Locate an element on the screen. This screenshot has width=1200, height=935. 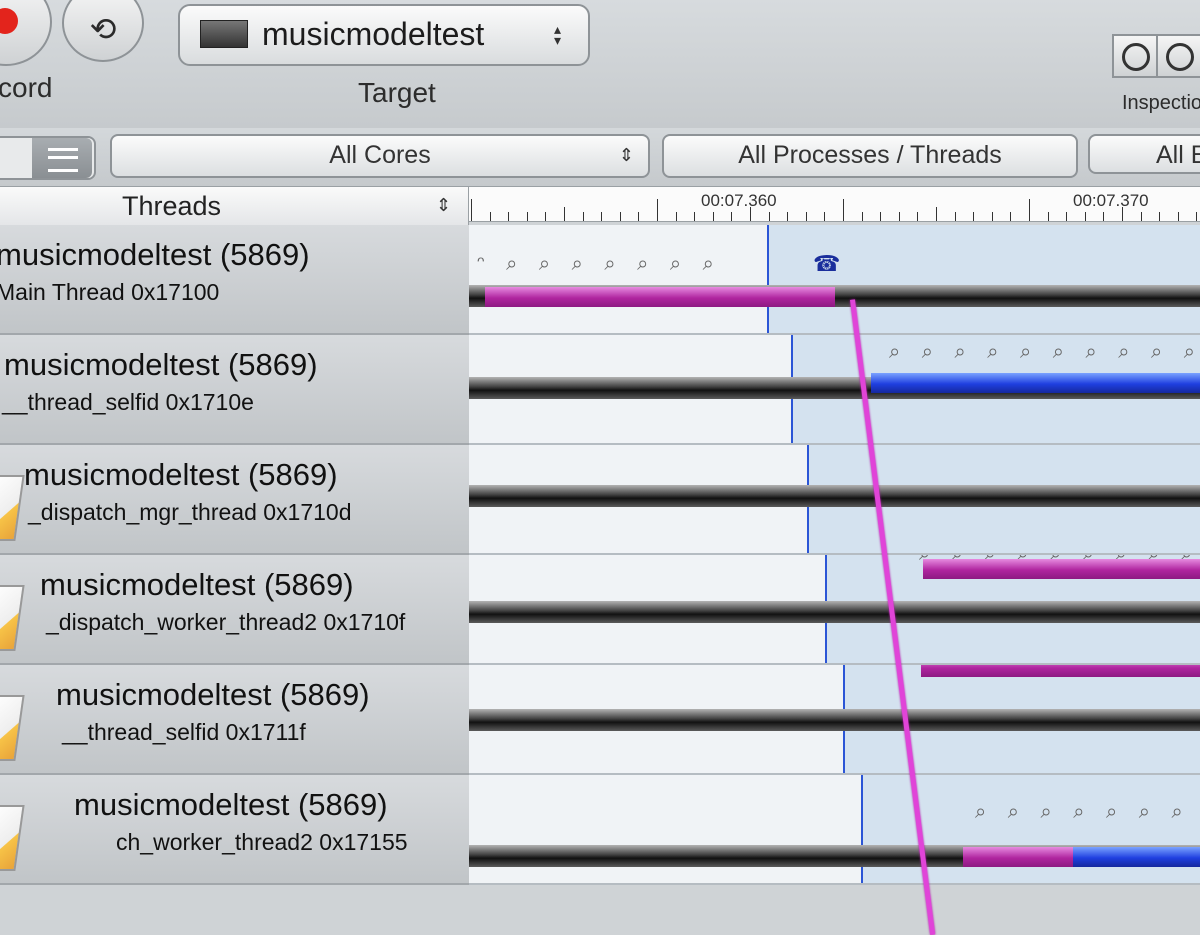
target-select: musicmodeltest ▴▾ is located at coordinates (384, 35).